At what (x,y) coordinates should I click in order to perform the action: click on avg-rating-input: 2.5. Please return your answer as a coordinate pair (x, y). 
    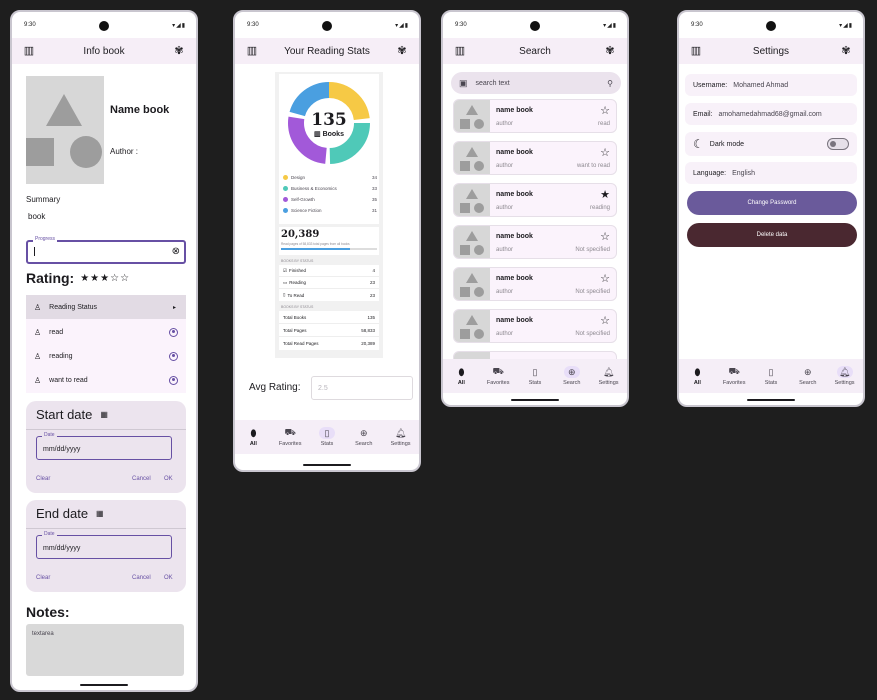
    Looking at the image, I should click on (362, 388).